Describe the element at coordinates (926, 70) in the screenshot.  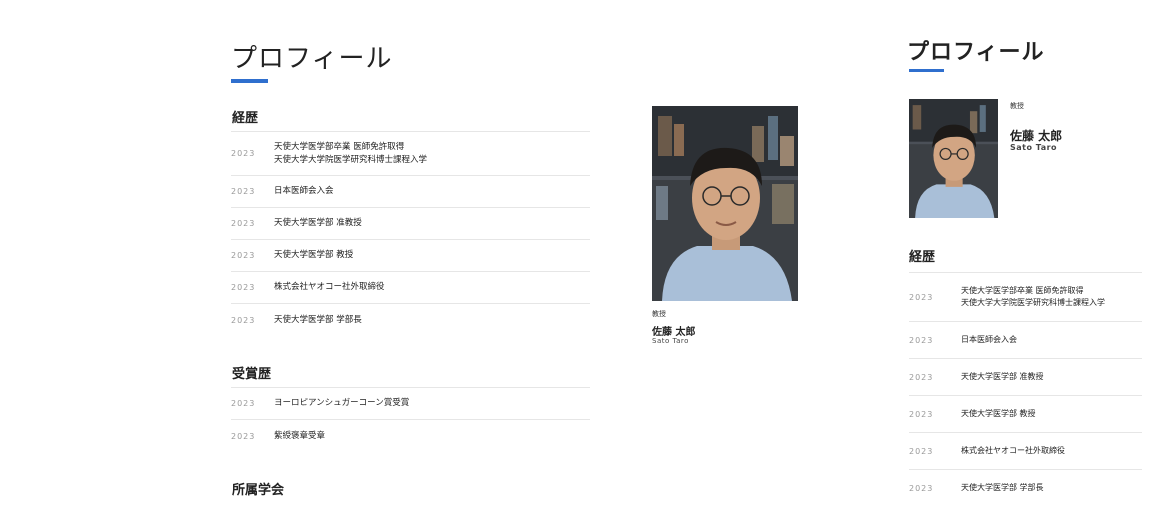
I see `mobile-title-underline` at that location.